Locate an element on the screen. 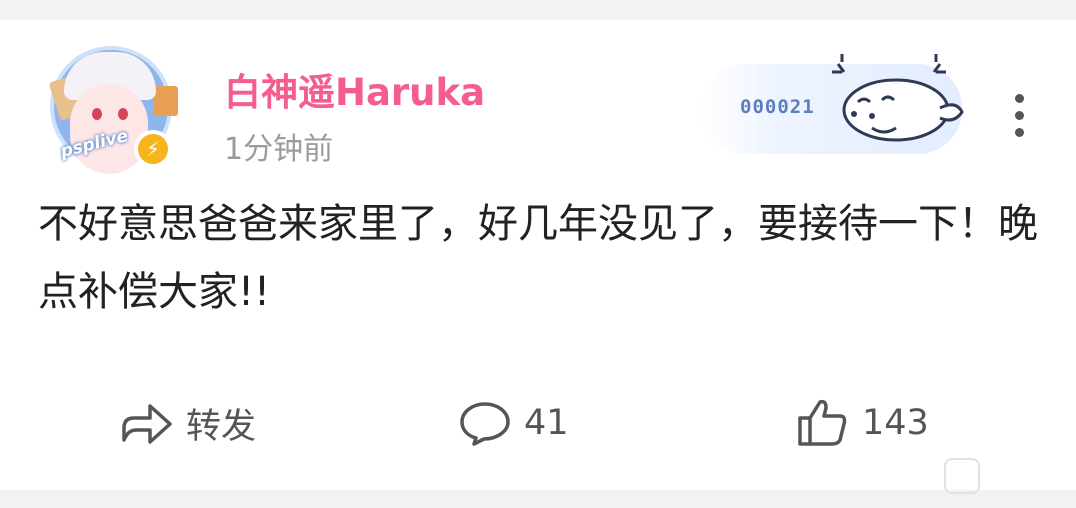 Image resolution: width=1076 pixels, height=508 pixels. like-button: 143 is located at coordinates (862, 423).